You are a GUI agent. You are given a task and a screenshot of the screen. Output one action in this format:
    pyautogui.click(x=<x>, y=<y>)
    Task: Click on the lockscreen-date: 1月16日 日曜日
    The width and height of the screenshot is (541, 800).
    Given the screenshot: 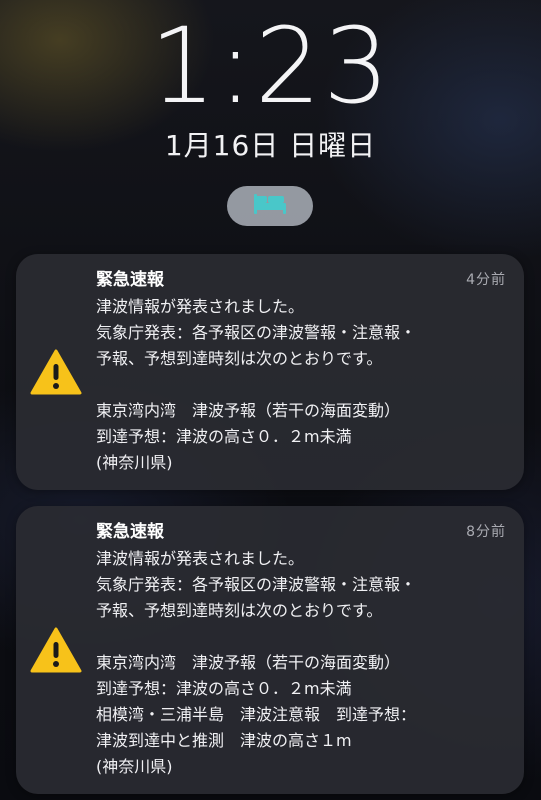 What is the action you would take?
    pyautogui.click(x=270, y=145)
    